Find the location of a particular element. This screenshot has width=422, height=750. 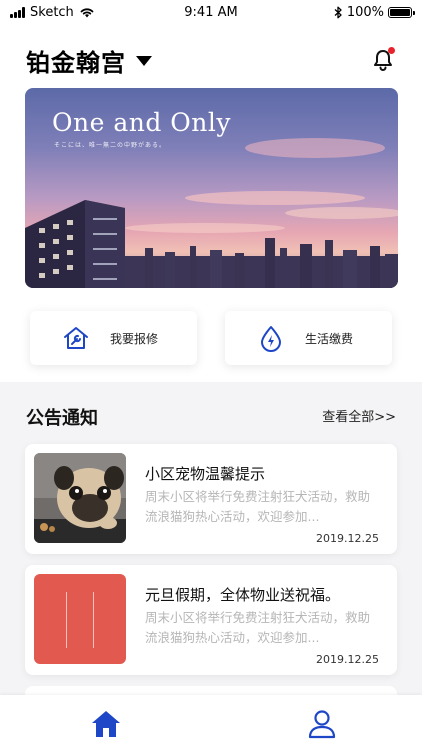

home-icon is located at coordinates (106, 724).